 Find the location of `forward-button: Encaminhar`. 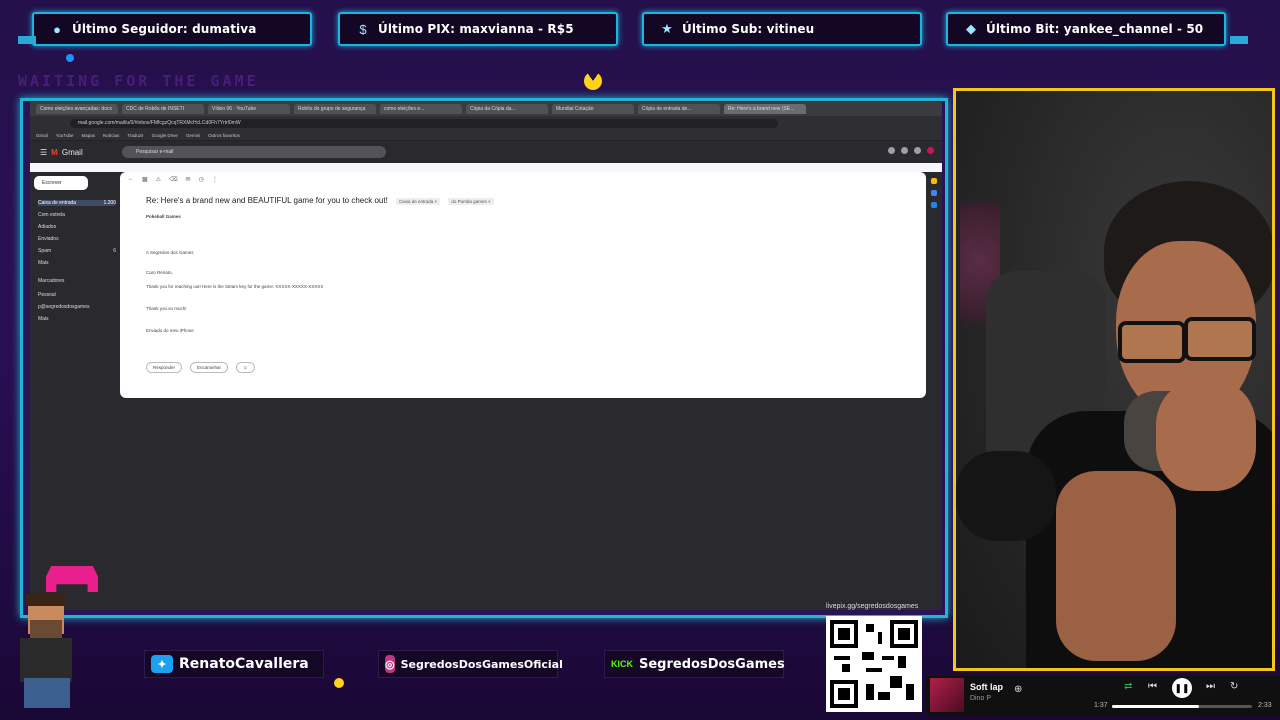

forward-button: Encaminhar is located at coordinates (209, 367).